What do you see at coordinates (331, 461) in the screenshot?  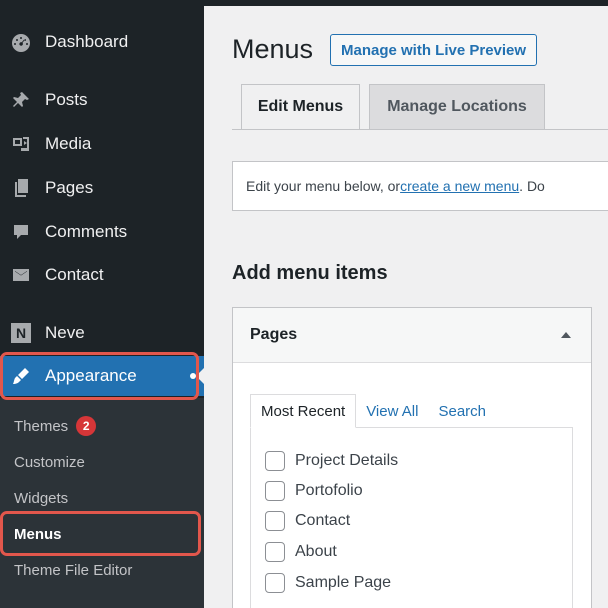 I see `page-checkbox-item: Project Details` at bounding box center [331, 461].